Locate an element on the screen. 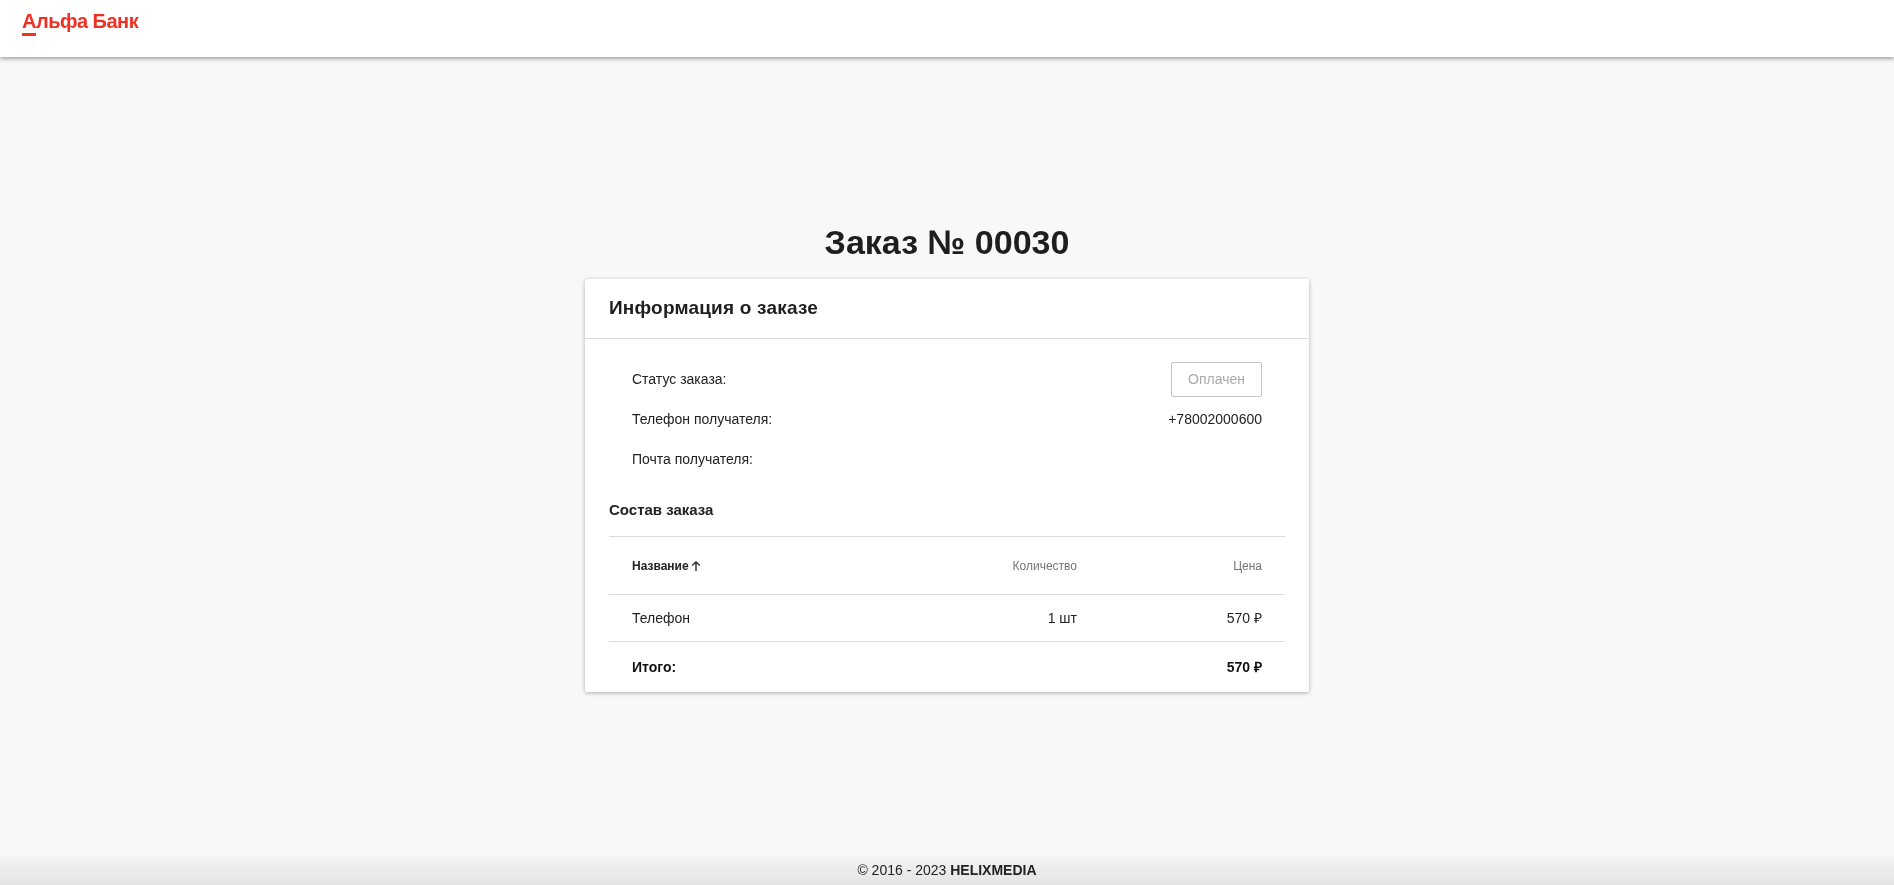 This screenshot has width=1894, height=885. page-title: Заказ № 00030 is located at coordinates (947, 242).